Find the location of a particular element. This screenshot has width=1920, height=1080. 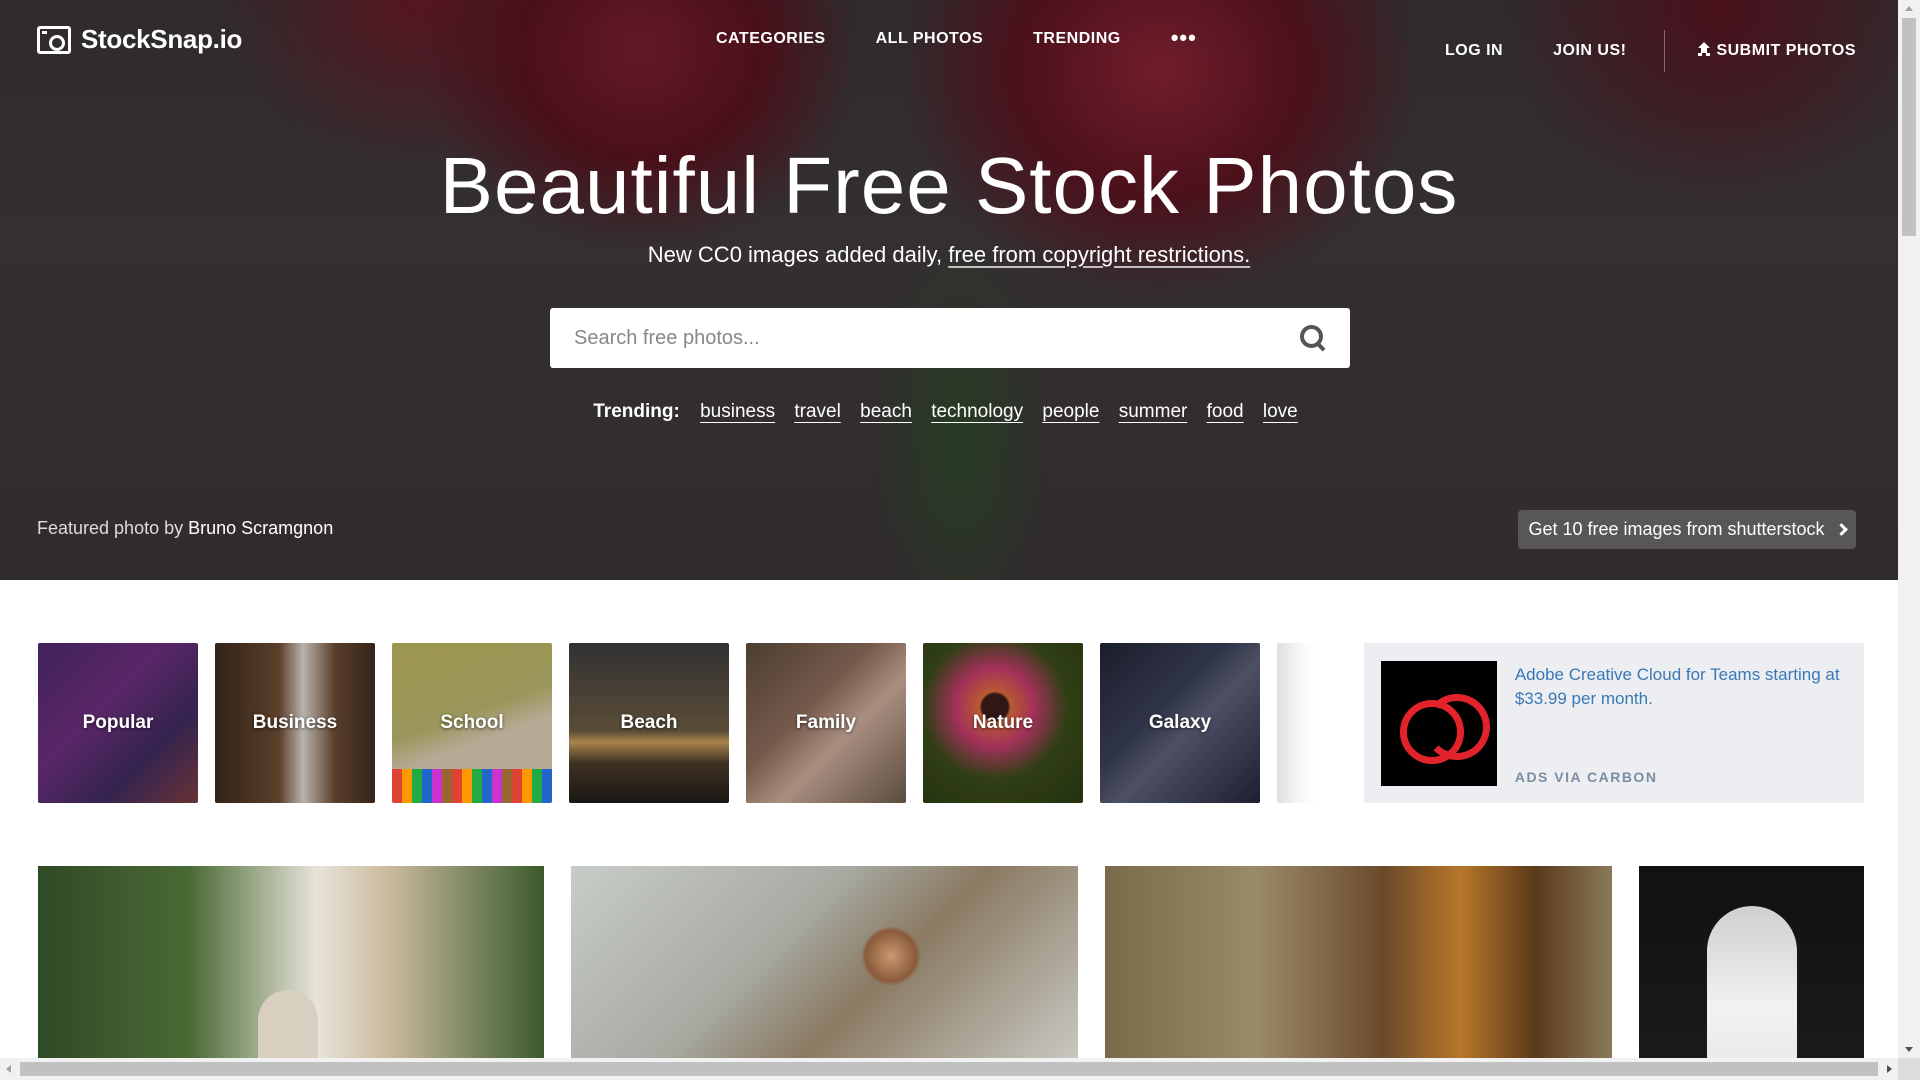

trending-tag-travel: travel is located at coordinates (817, 411).